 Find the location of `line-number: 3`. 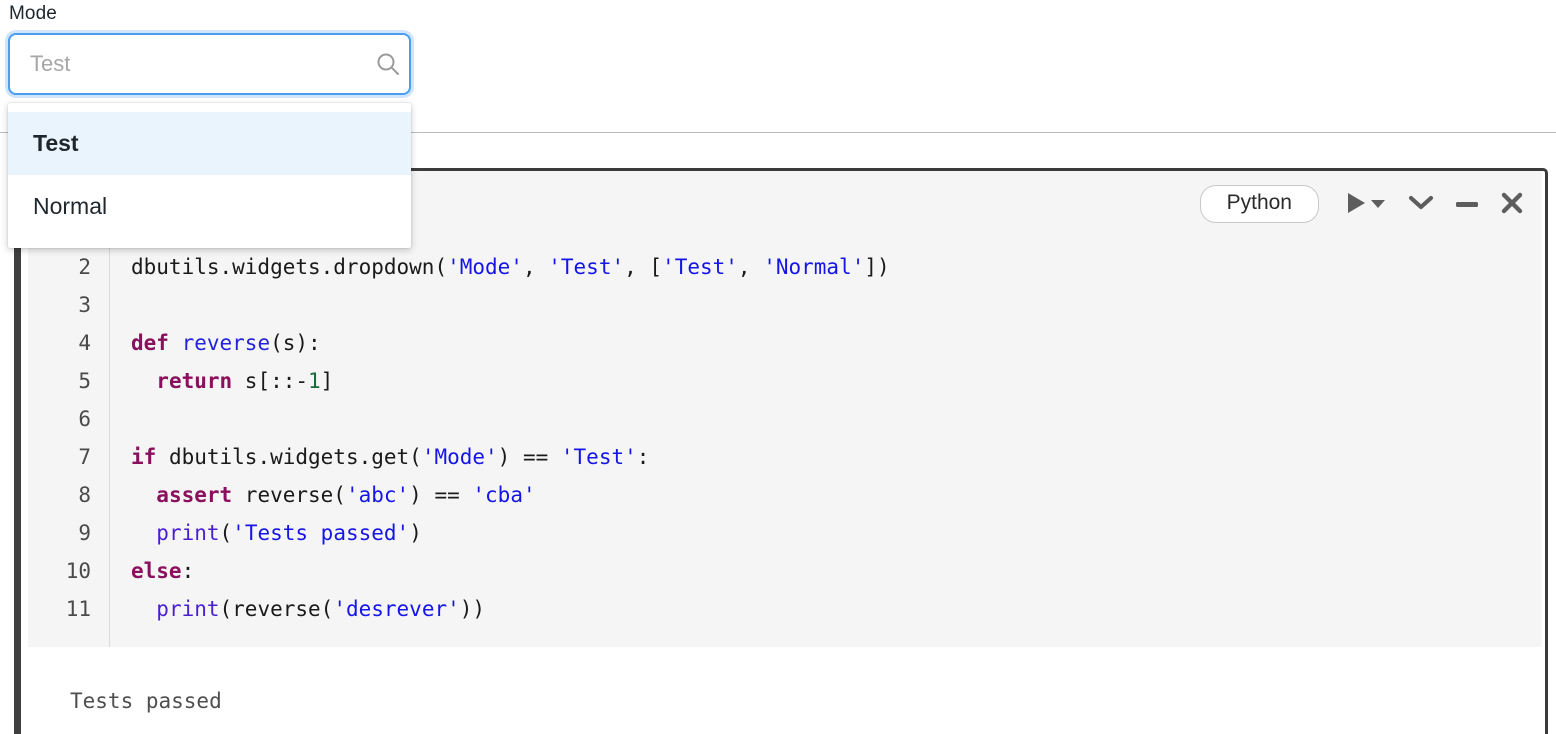

line-number: 3 is located at coordinates (84, 305).